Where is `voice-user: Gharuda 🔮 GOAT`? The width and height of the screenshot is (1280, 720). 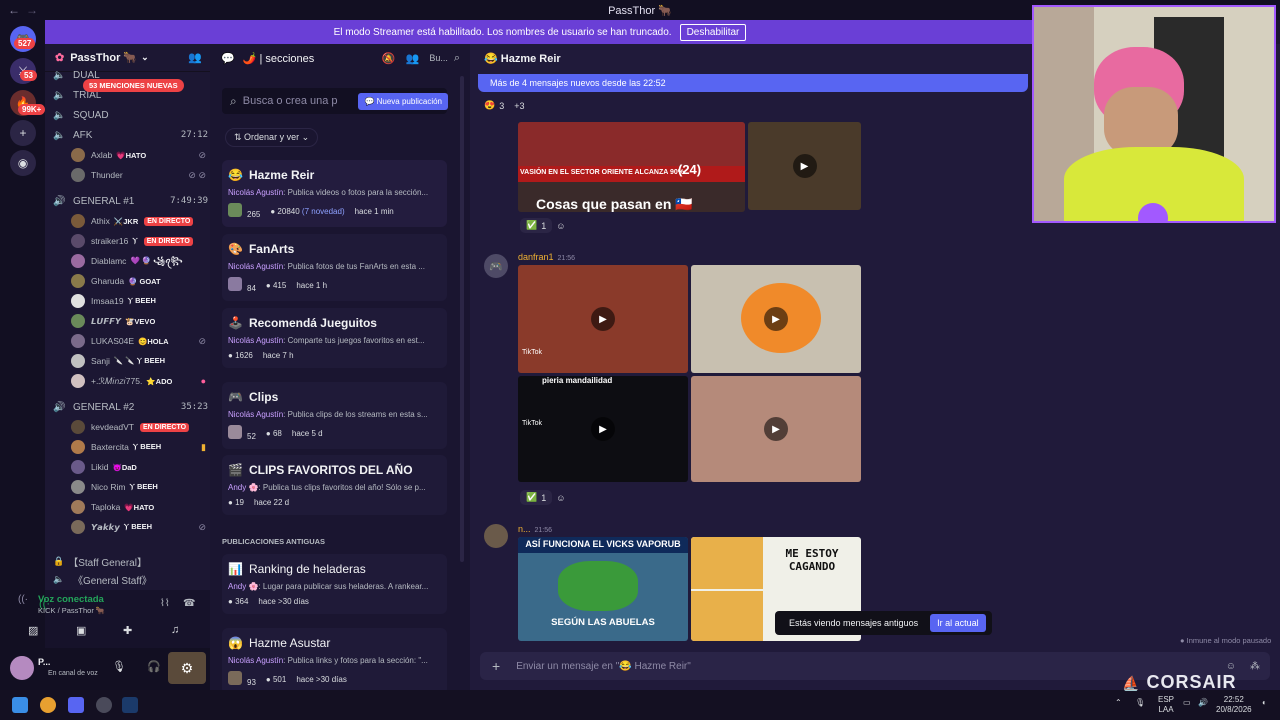 voice-user: Gharuda 🔮 GOAT is located at coordinates (138, 281).